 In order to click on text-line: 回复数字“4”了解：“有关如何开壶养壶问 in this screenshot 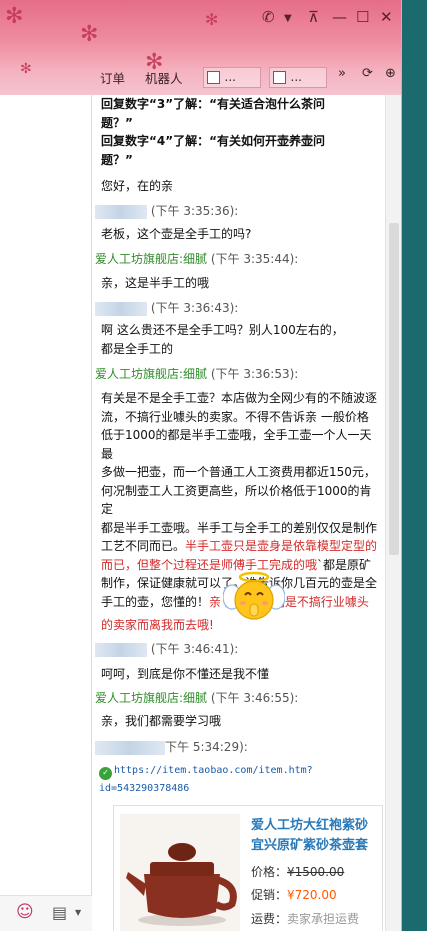, I will do `click(213, 141)`.